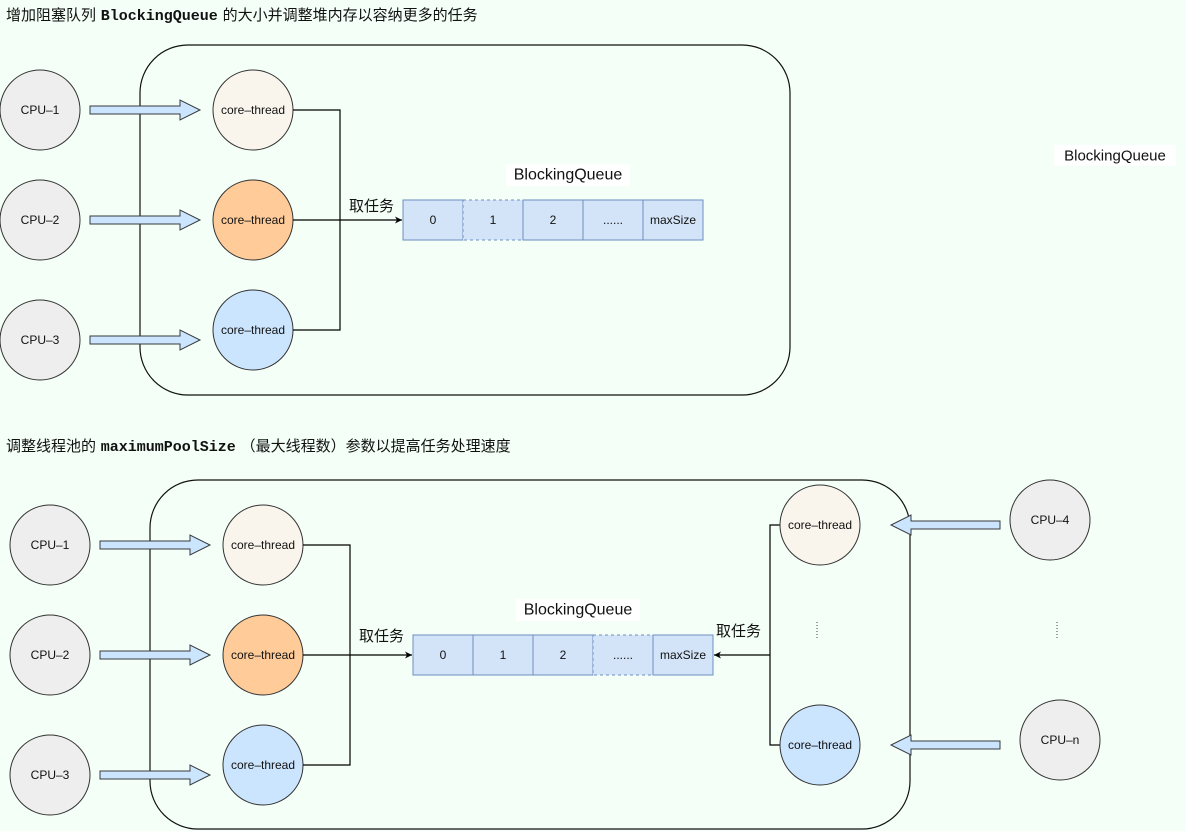 This screenshot has height=831, width=1186. I want to click on cpu-node: CPU–4, so click(1050, 520).